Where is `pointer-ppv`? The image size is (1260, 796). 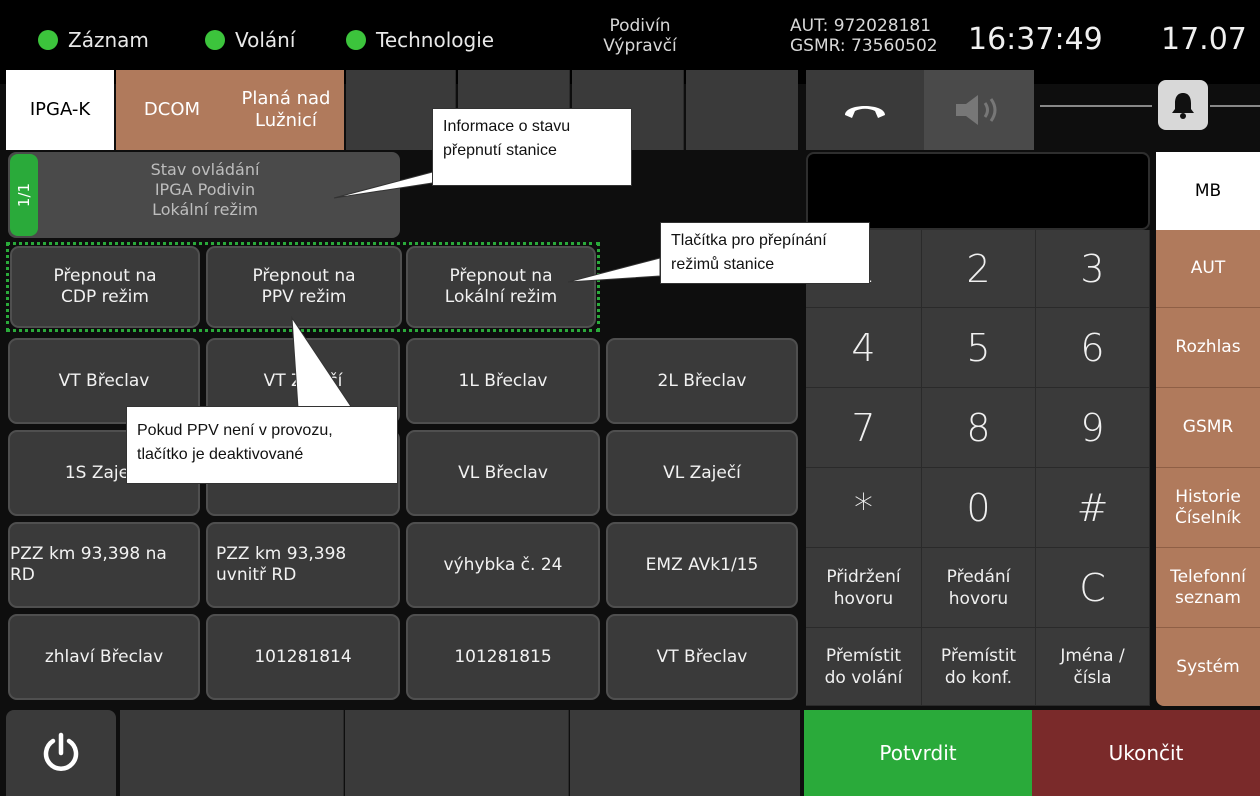
pointer-ppv is located at coordinates (322, 362).